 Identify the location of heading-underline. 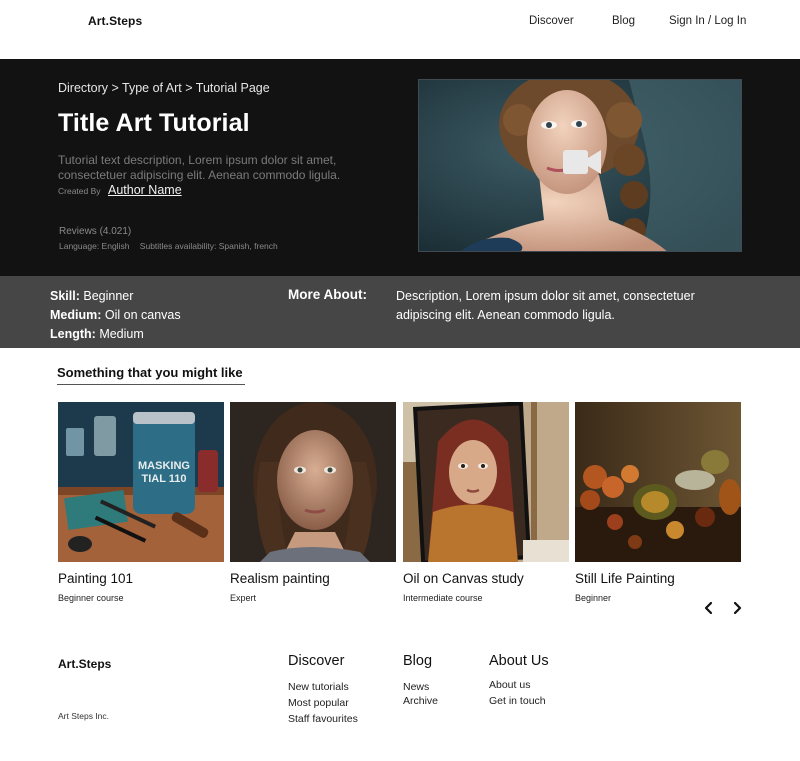
(151, 384).